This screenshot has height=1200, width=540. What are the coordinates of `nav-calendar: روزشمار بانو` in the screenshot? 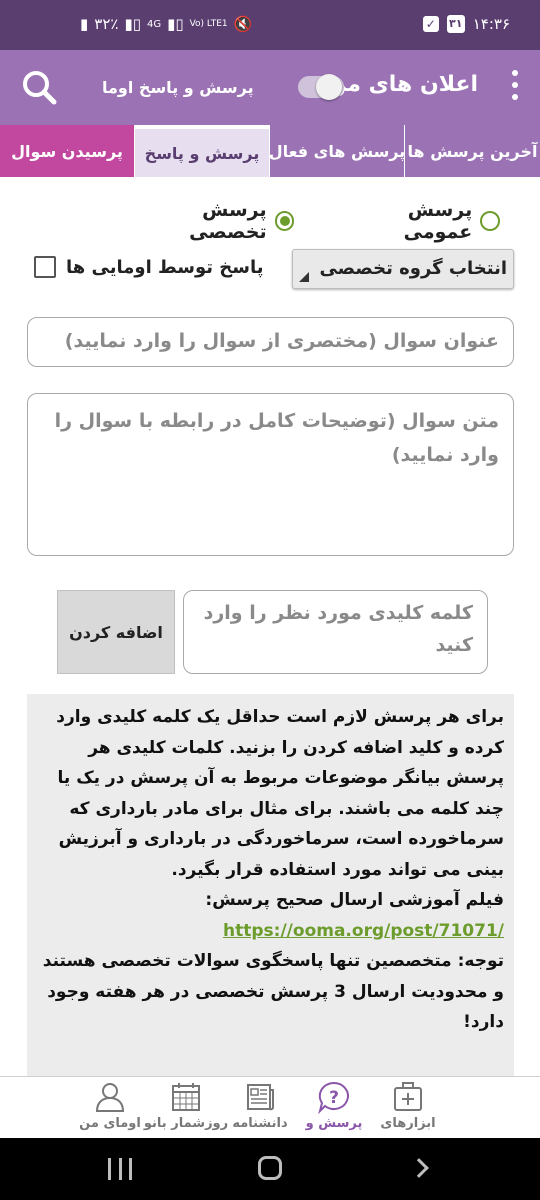 It's located at (186, 1108).